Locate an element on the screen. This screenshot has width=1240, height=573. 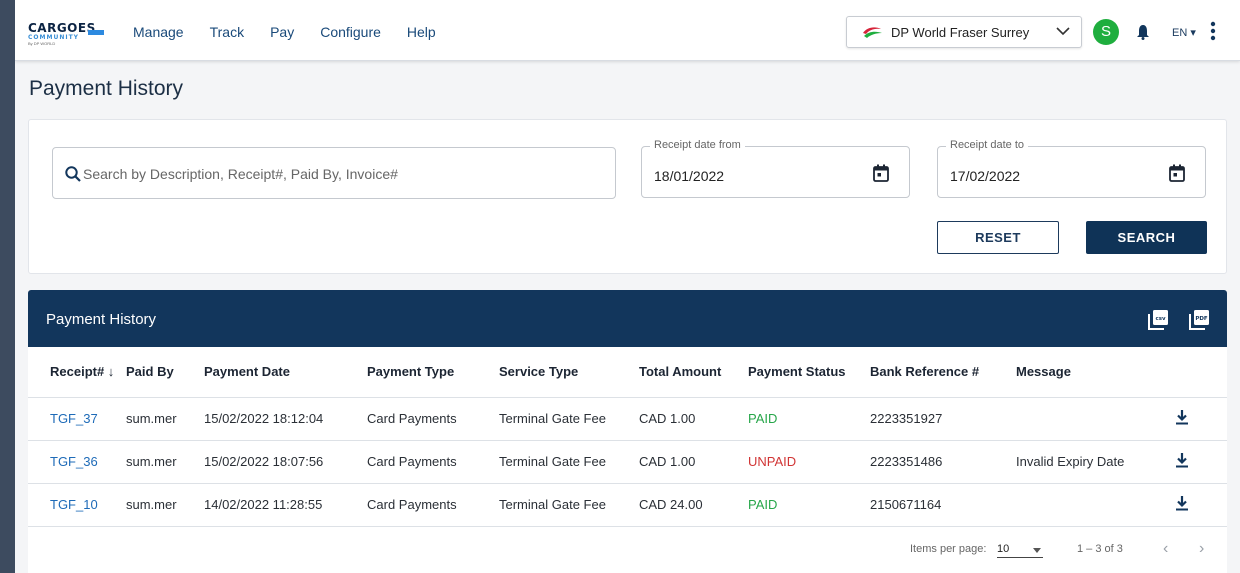
items-per-page-label: Items per page: is located at coordinates (948, 549).